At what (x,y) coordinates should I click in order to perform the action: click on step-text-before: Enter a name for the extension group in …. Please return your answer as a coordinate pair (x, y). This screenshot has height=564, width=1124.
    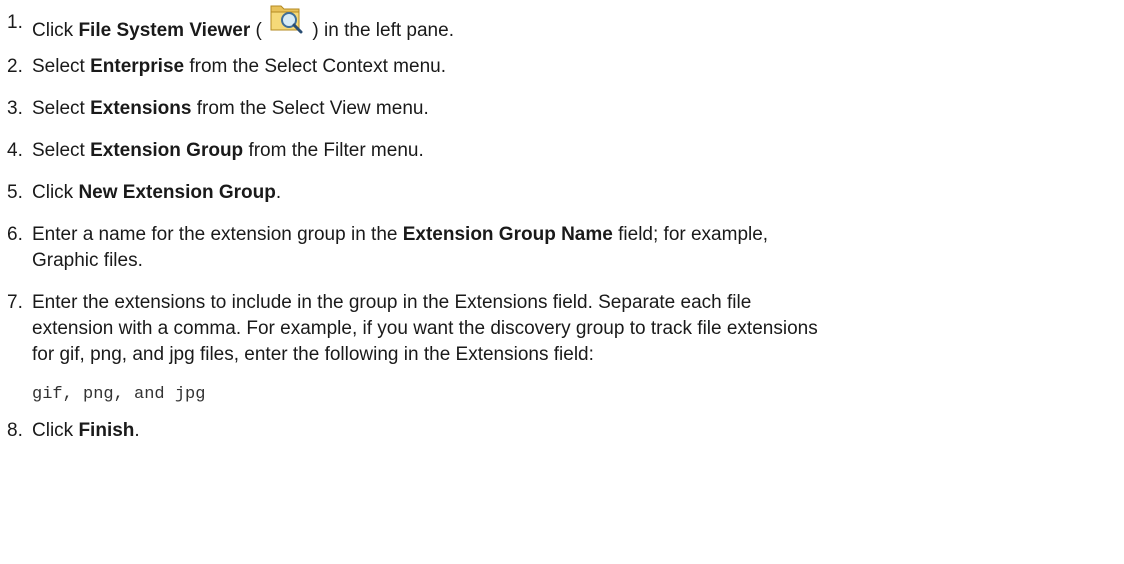
    Looking at the image, I should click on (217, 234).